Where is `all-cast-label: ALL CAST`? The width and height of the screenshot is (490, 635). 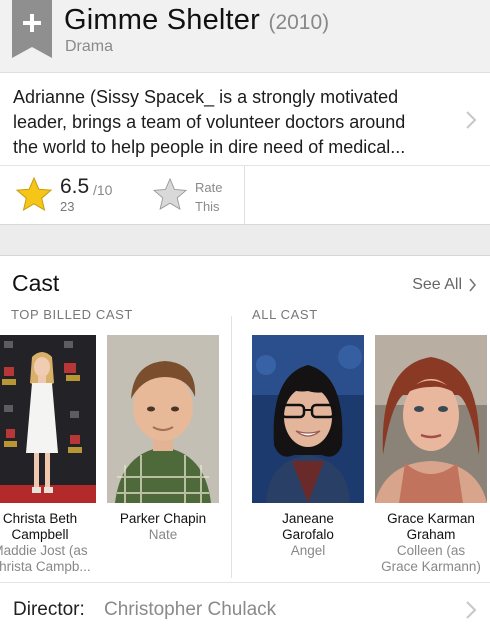 all-cast-label: ALL CAST is located at coordinates (285, 314).